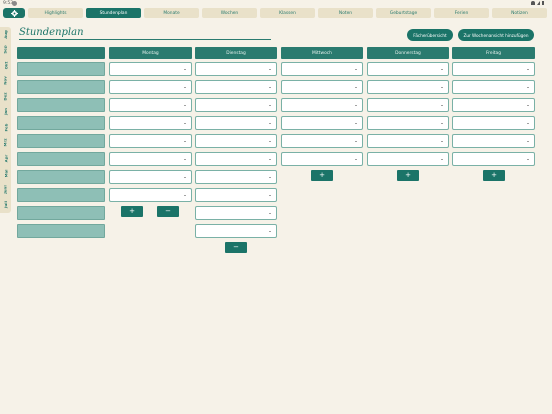  I want to click on month-label: Nov, so click(5, 80).